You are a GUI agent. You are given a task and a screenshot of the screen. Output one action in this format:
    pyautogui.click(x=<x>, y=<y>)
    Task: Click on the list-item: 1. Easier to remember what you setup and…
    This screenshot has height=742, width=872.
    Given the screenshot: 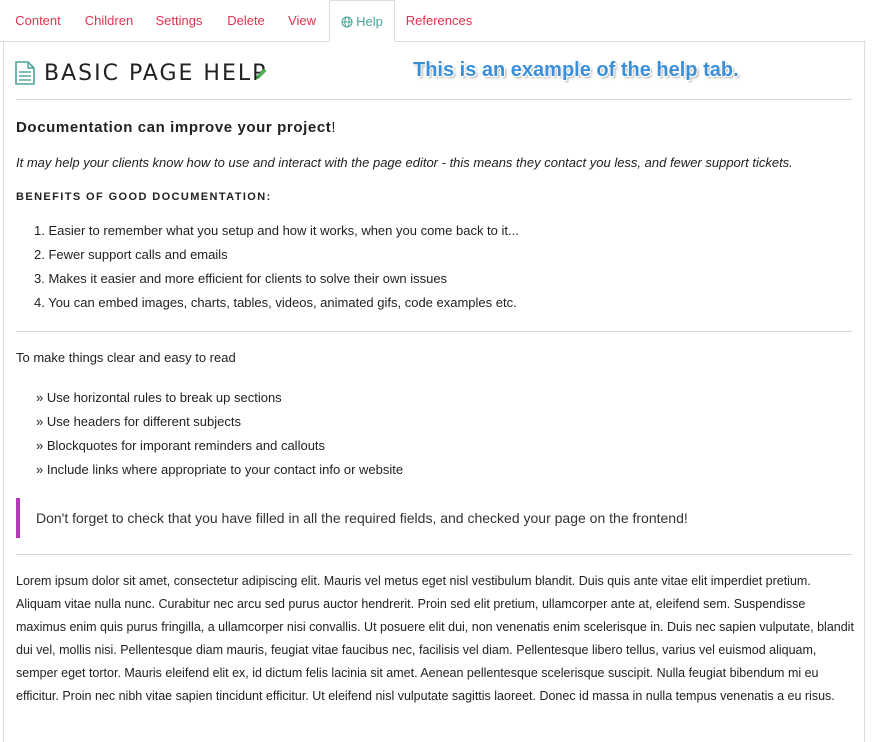 What is the action you would take?
    pyautogui.click(x=276, y=230)
    